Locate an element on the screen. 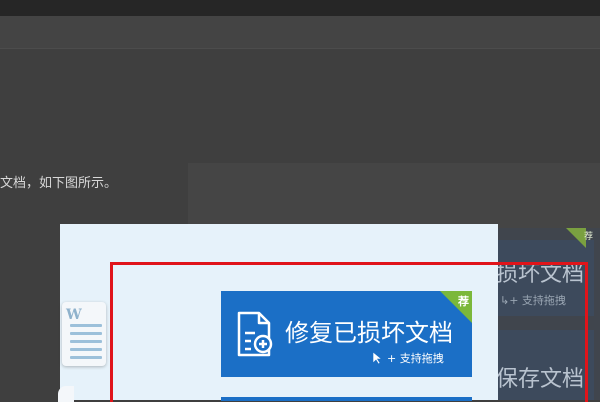 This screenshot has height=402, width=600. word-letter: W is located at coordinates (74, 315).